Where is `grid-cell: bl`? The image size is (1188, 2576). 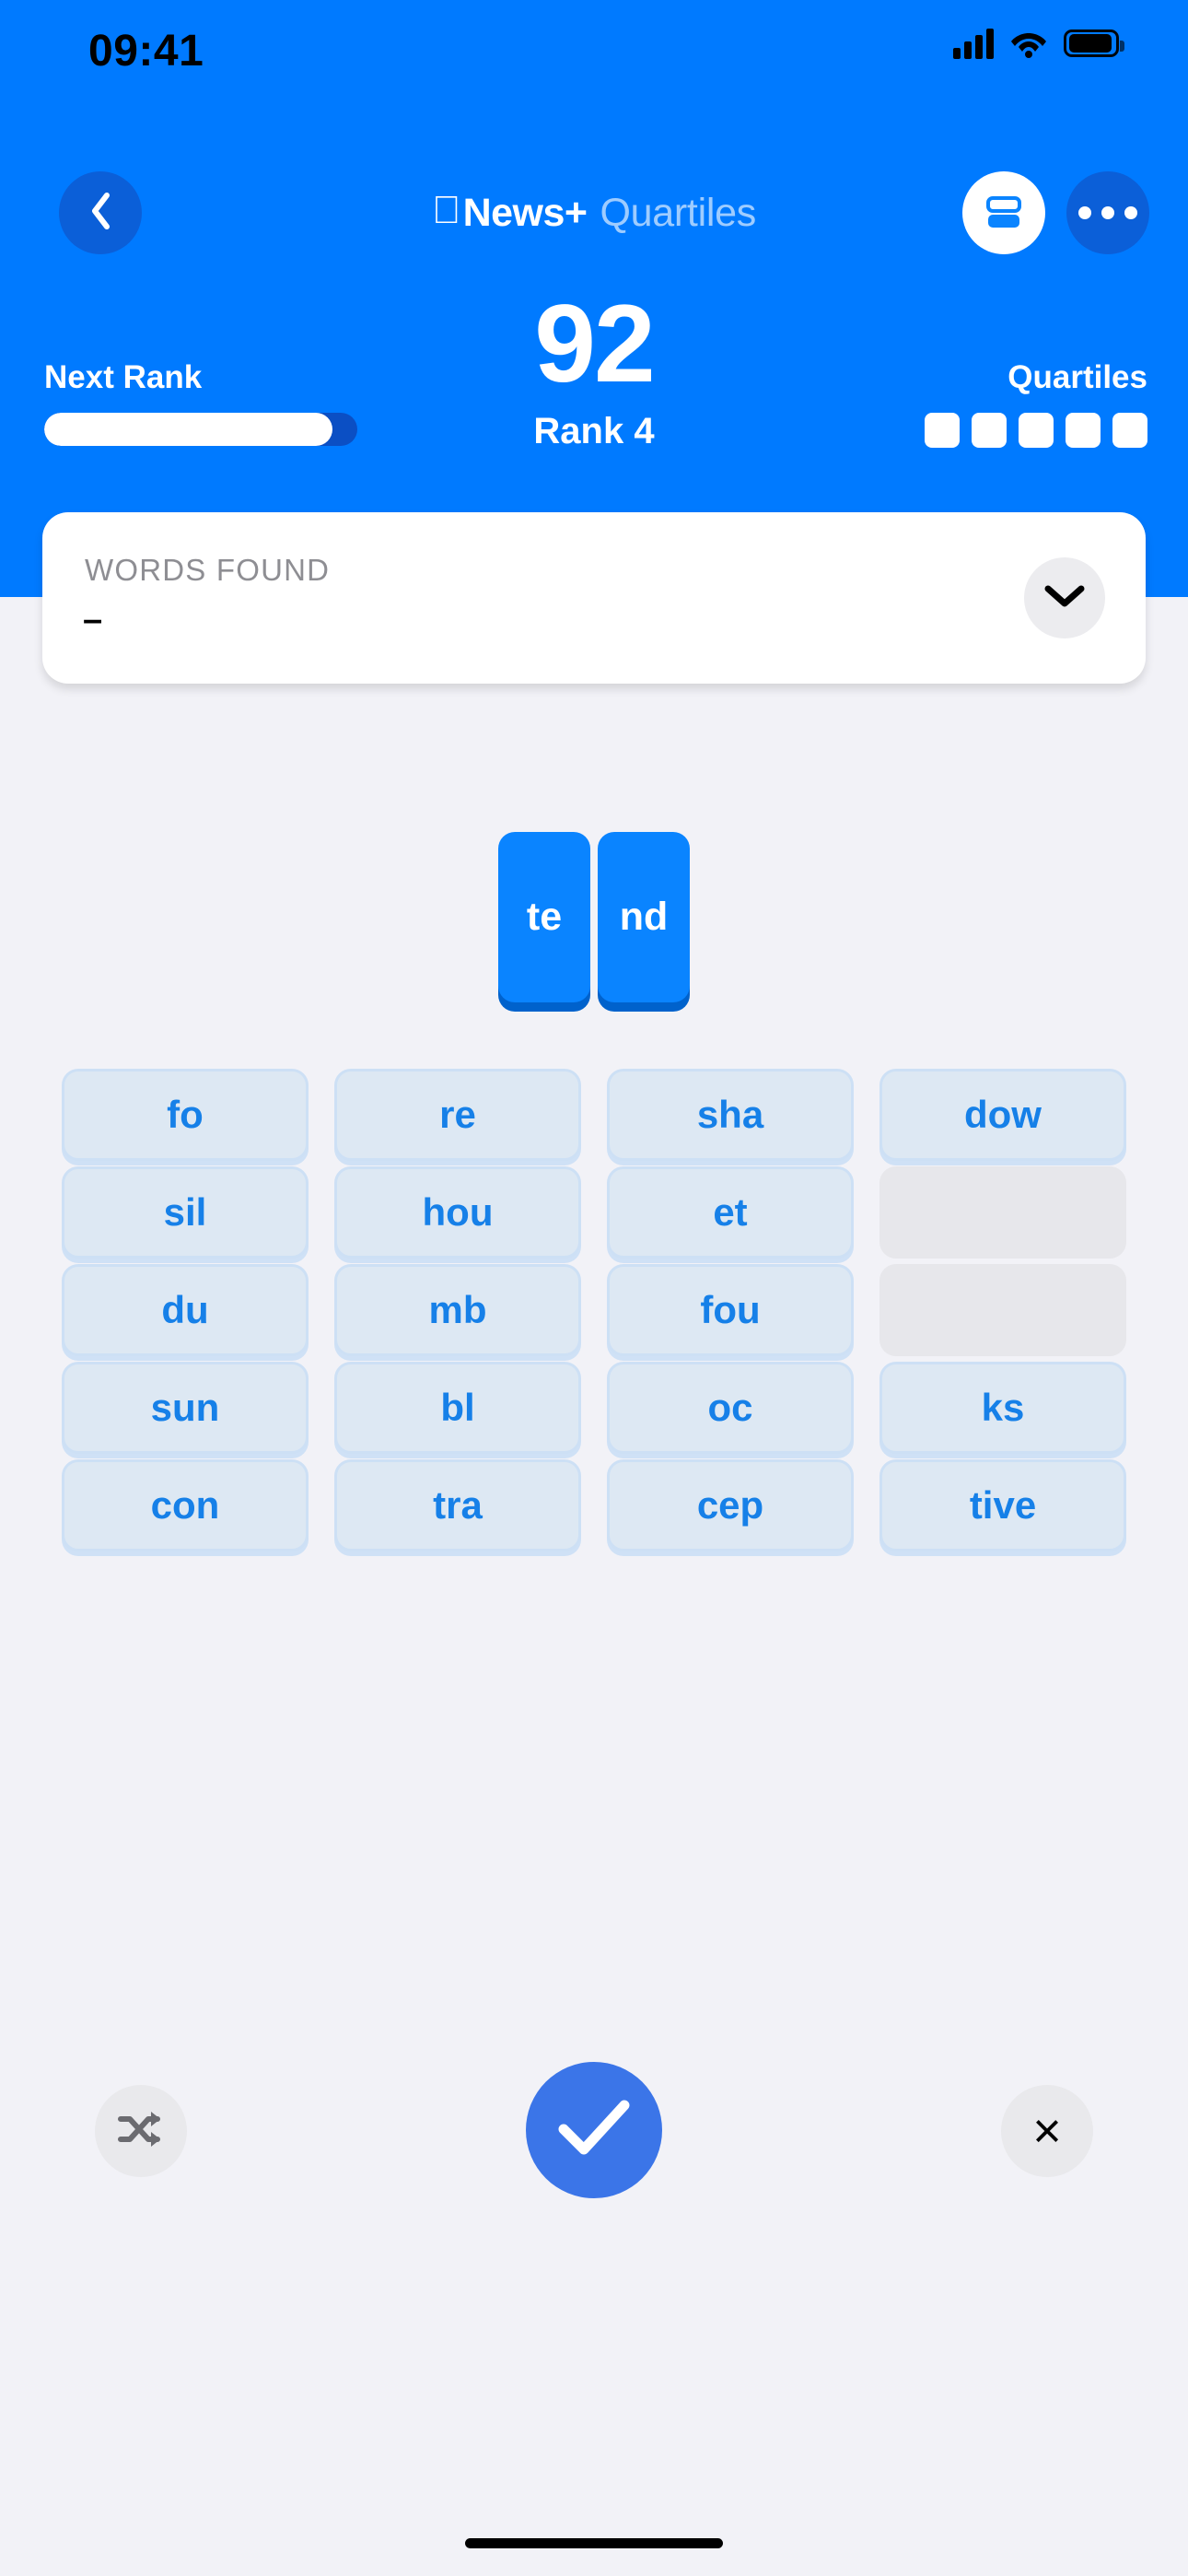 grid-cell: bl is located at coordinates (457, 1410).